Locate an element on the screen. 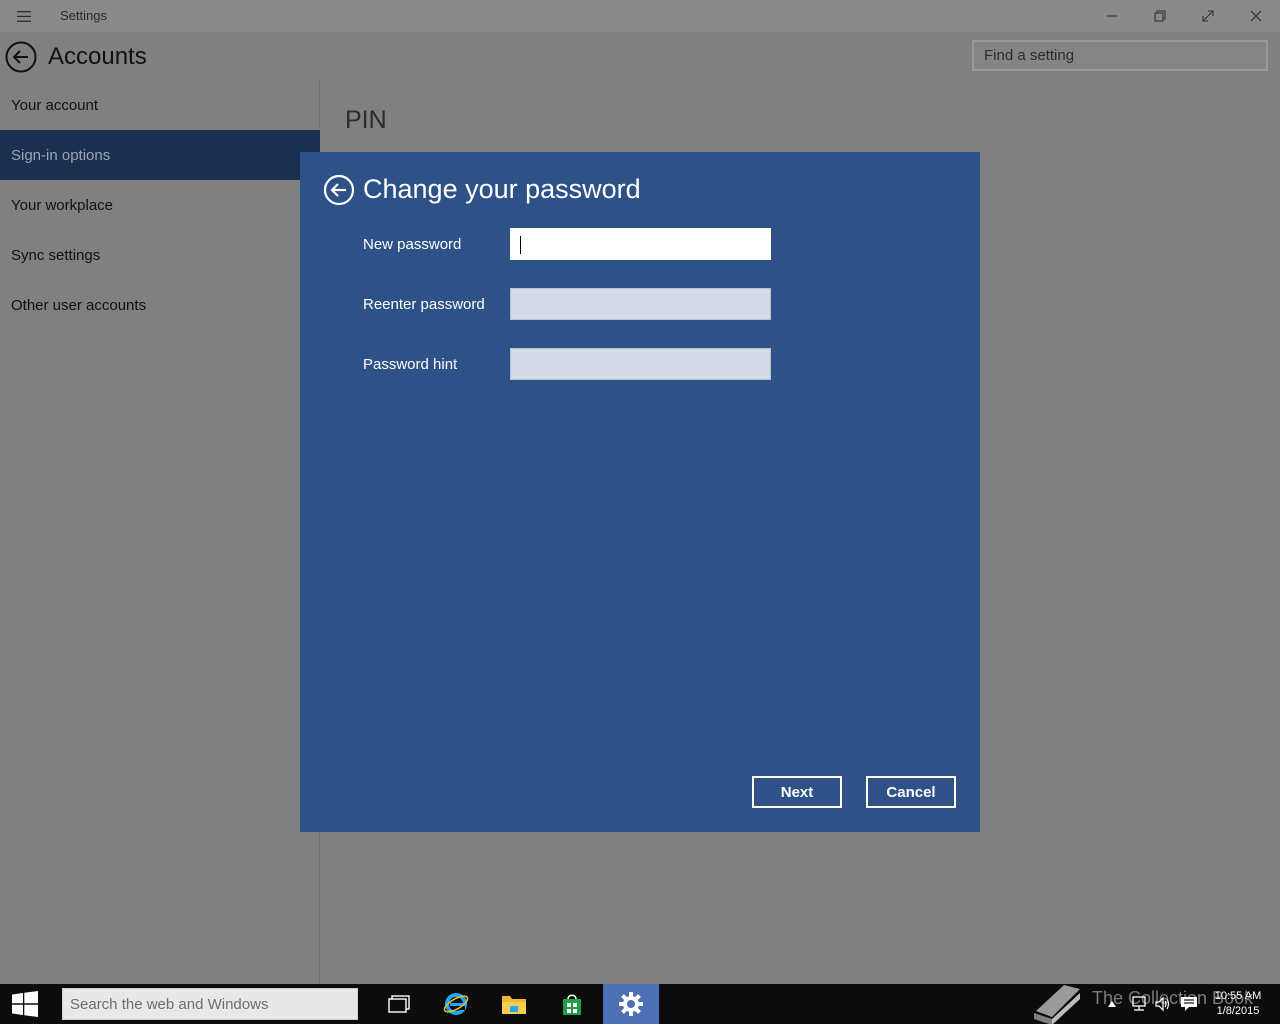 The height and width of the screenshot is (1024, 1280). close-button is located at coordinates (1256, 16).